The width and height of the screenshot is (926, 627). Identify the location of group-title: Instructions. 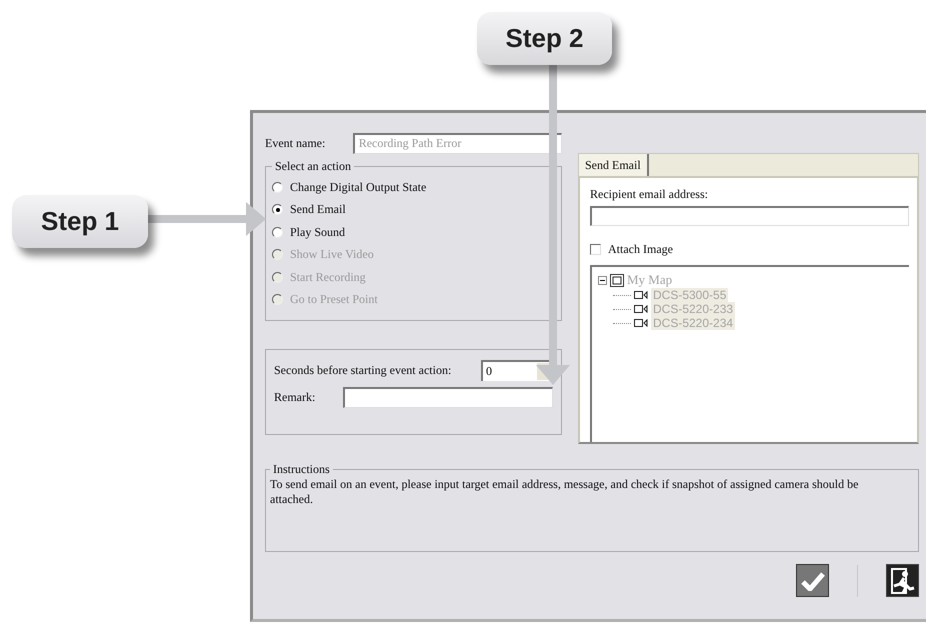
(301, 469).